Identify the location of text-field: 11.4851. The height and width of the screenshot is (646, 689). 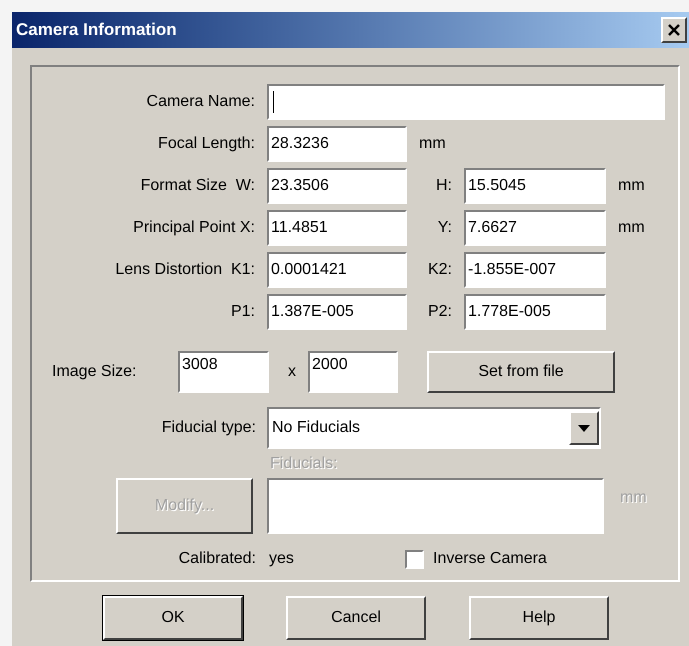
(337, 228).